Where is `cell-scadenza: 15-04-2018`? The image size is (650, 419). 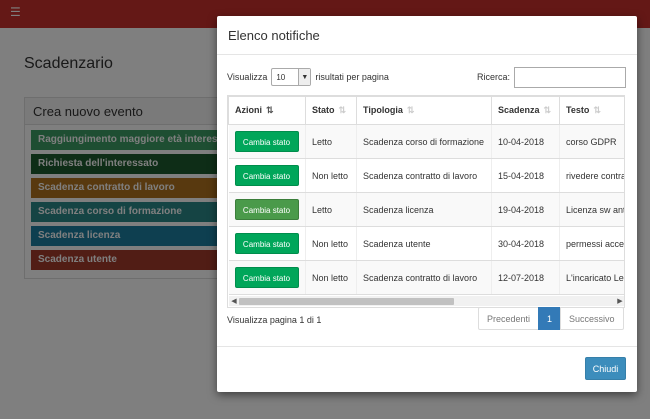
cell-scadenza: 15-04-2018 is located at coordinates (525, 175).